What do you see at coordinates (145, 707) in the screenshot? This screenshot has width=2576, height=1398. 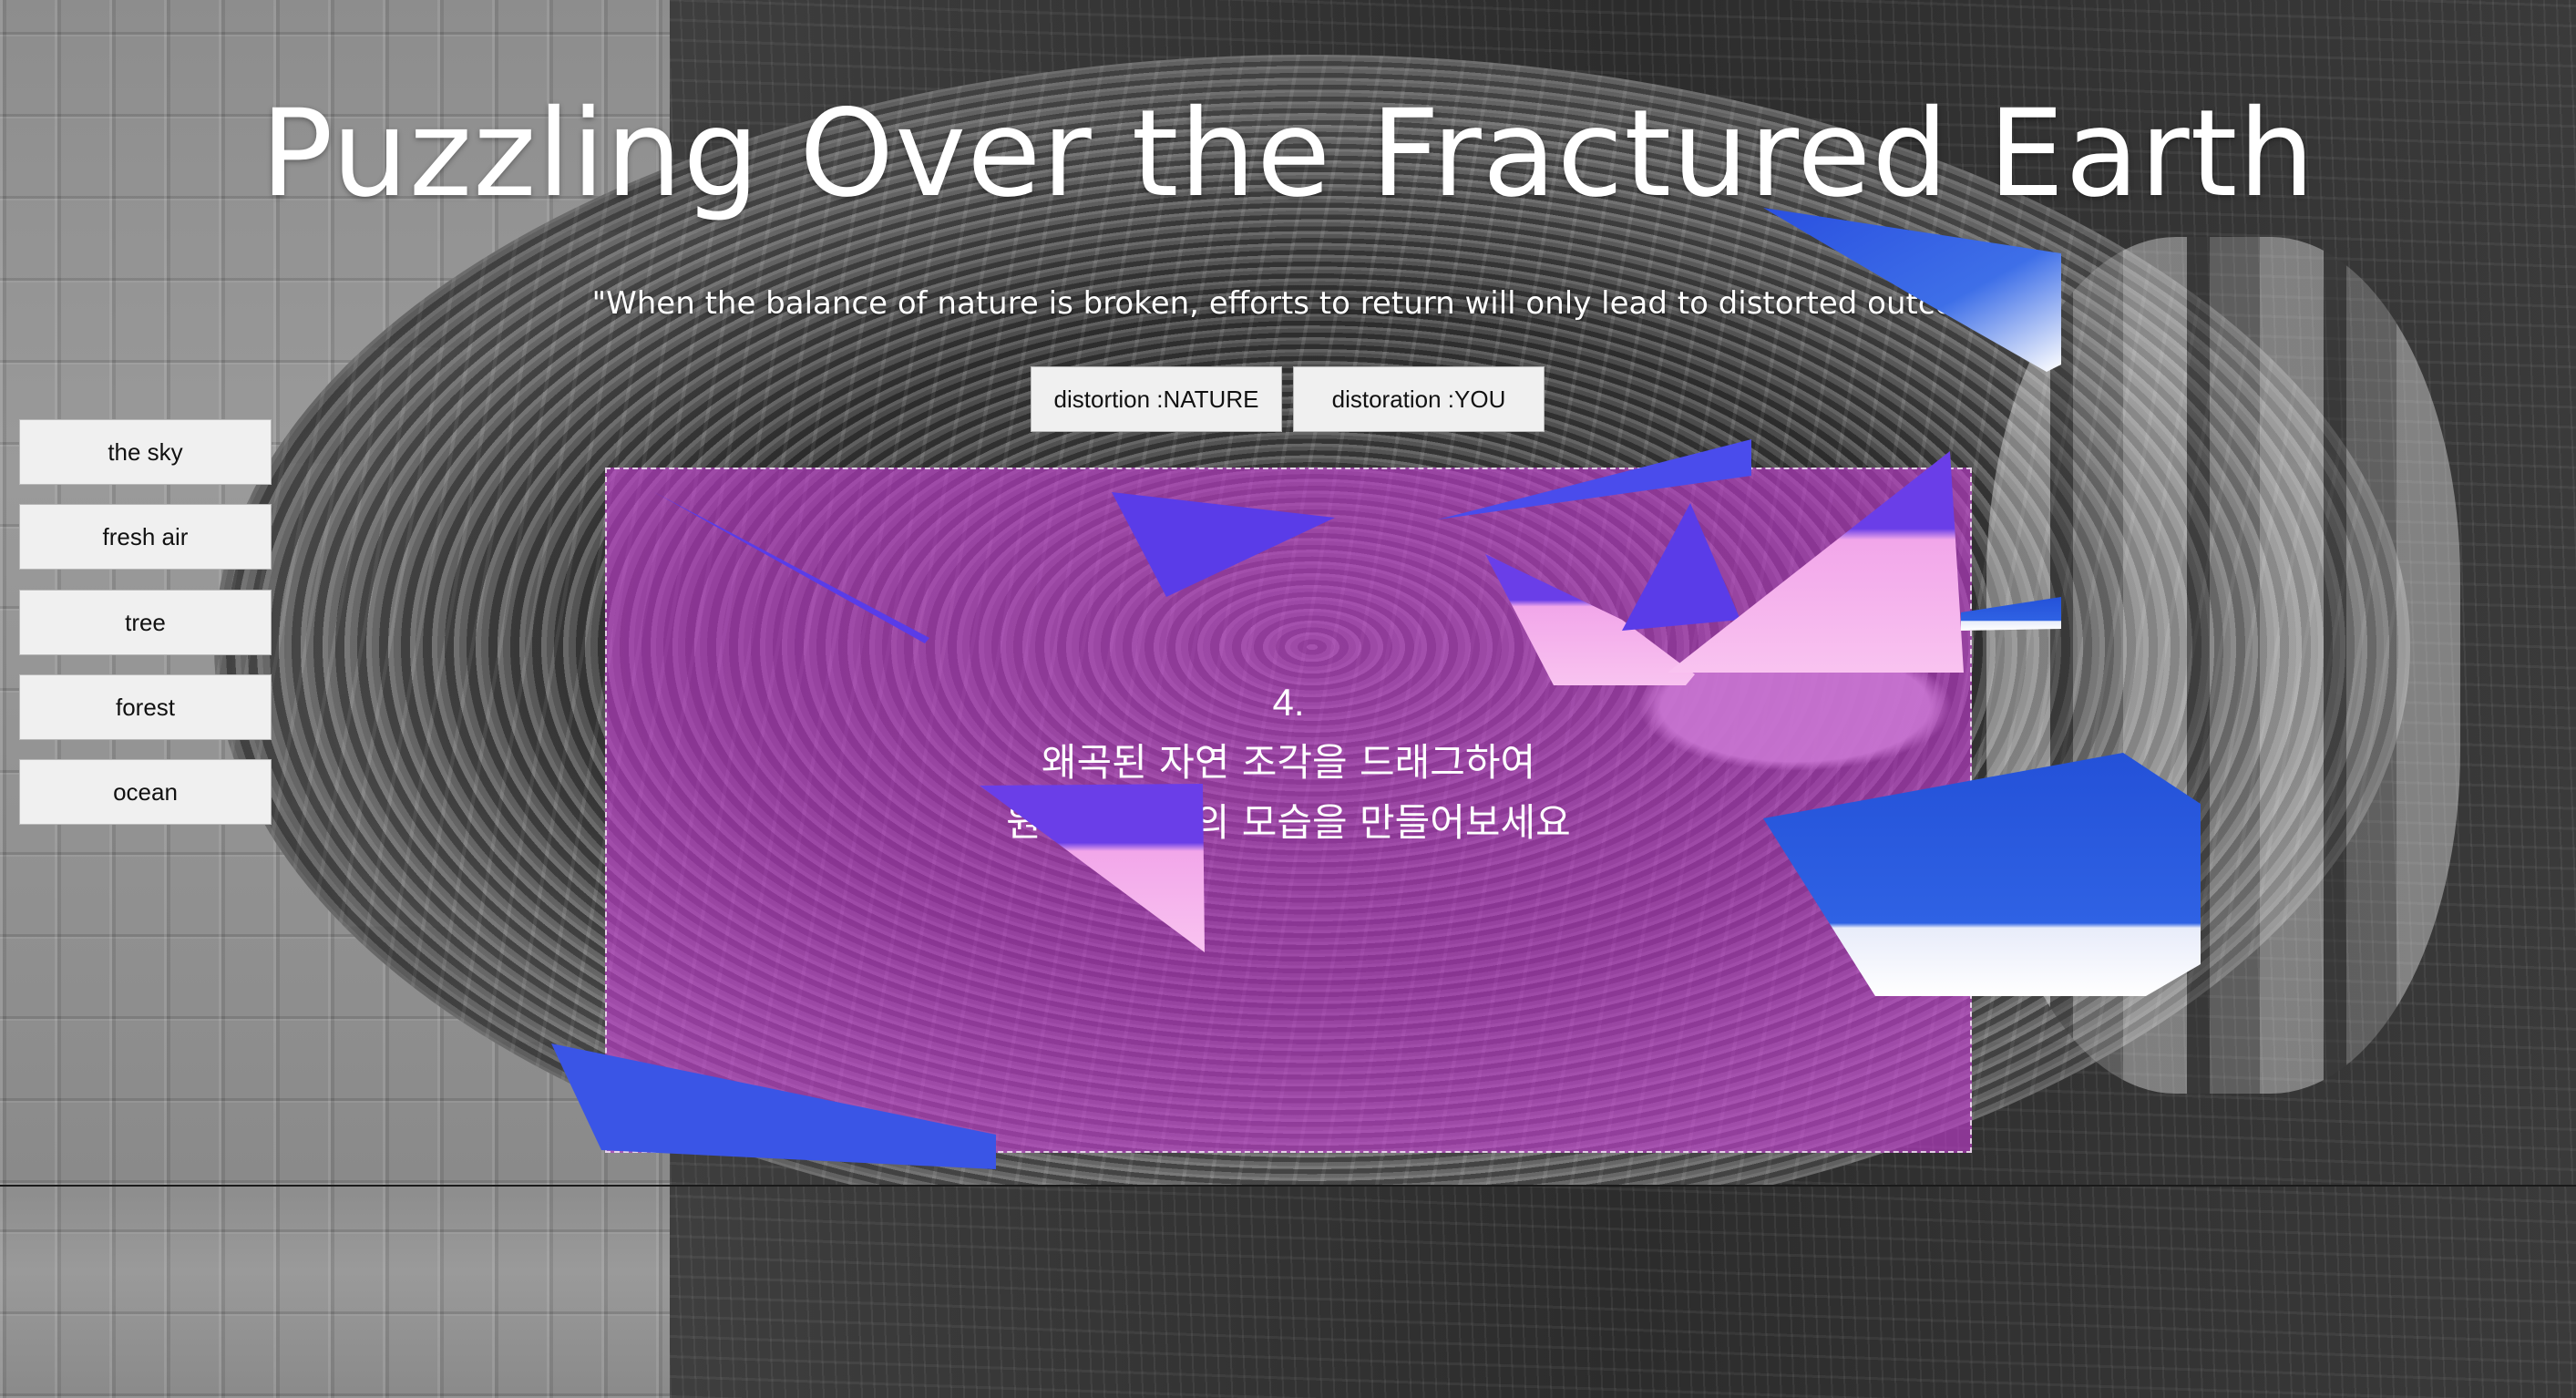 I see `piece-button-forest: forest` at bounding box center [145, 707].